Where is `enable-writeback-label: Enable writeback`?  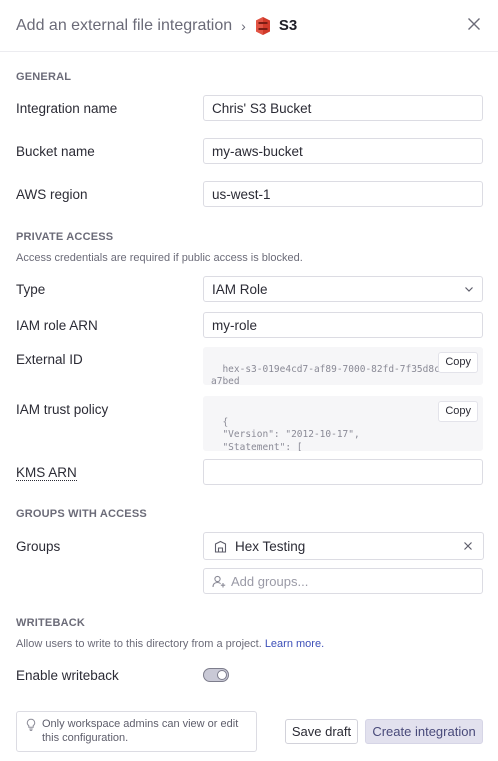
enable-writeback-label: Enable writeback is located at coordinates (67, 675).